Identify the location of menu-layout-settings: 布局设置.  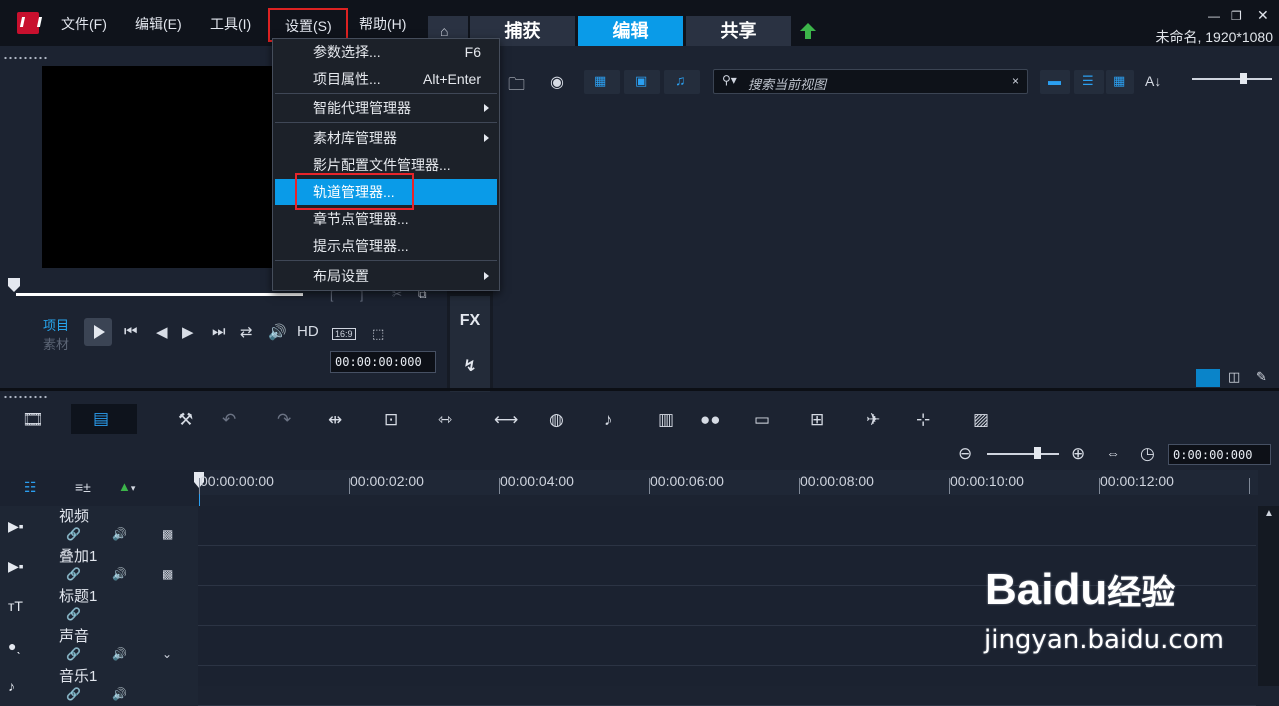
(386, 276).